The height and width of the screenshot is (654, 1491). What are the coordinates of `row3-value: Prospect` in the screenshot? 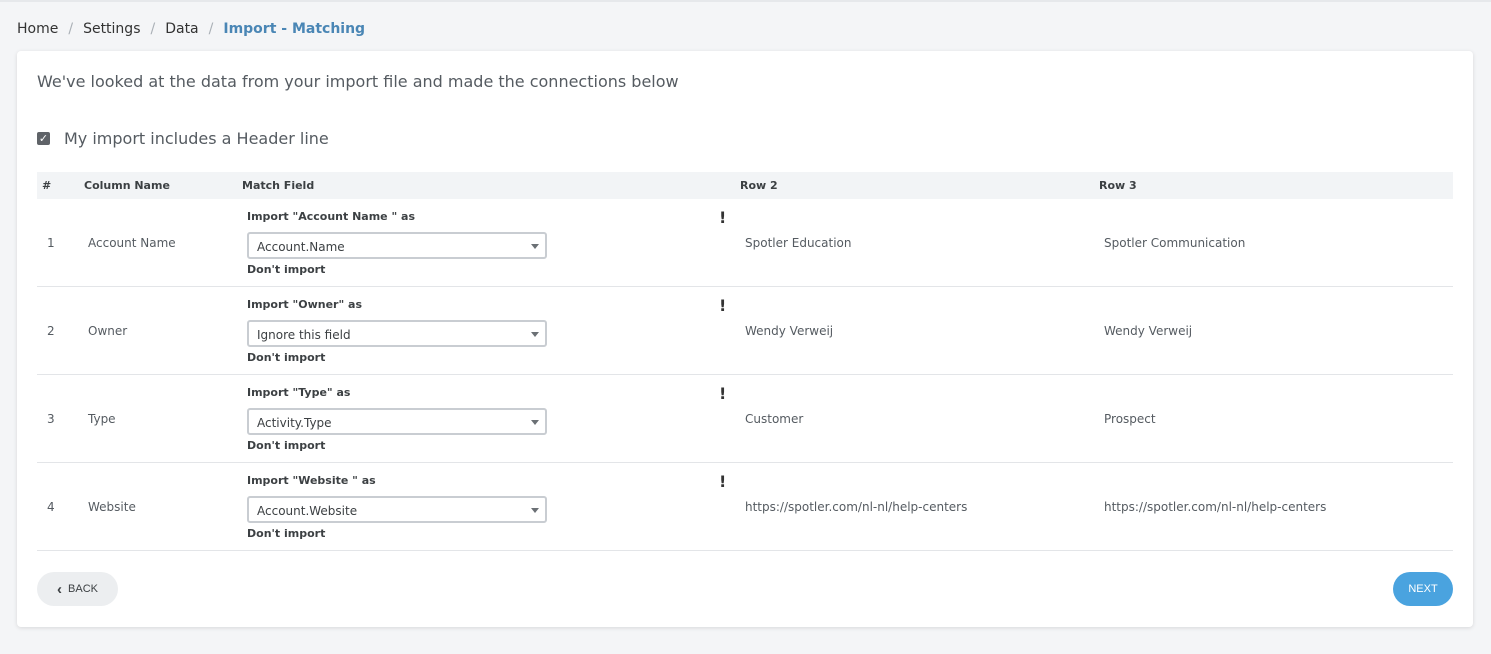 It's located at (1130, 419).